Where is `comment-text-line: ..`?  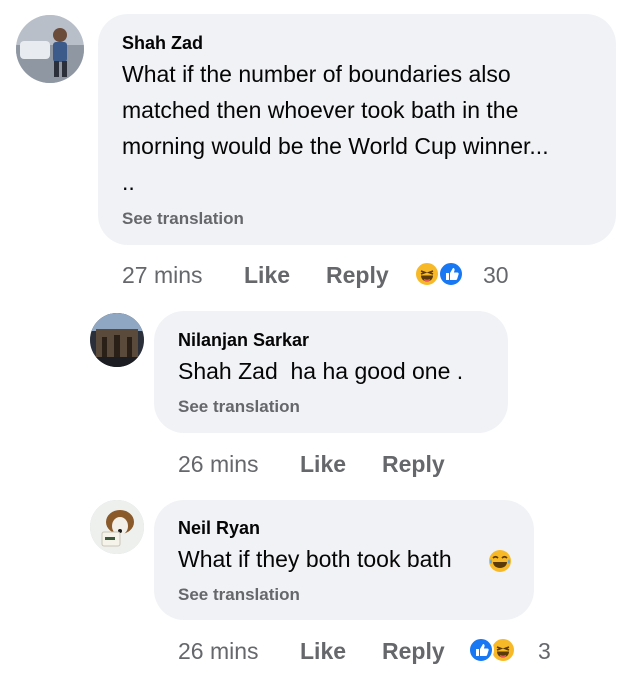 comment-text-line: .. is located at coordinates (128, 182).